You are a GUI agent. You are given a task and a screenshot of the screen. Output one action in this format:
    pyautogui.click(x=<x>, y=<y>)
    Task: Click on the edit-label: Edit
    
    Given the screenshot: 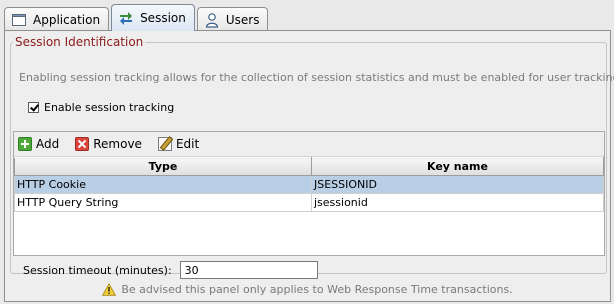 What is the action you would take?
    pyautogui.click(x=187, y=144)
    